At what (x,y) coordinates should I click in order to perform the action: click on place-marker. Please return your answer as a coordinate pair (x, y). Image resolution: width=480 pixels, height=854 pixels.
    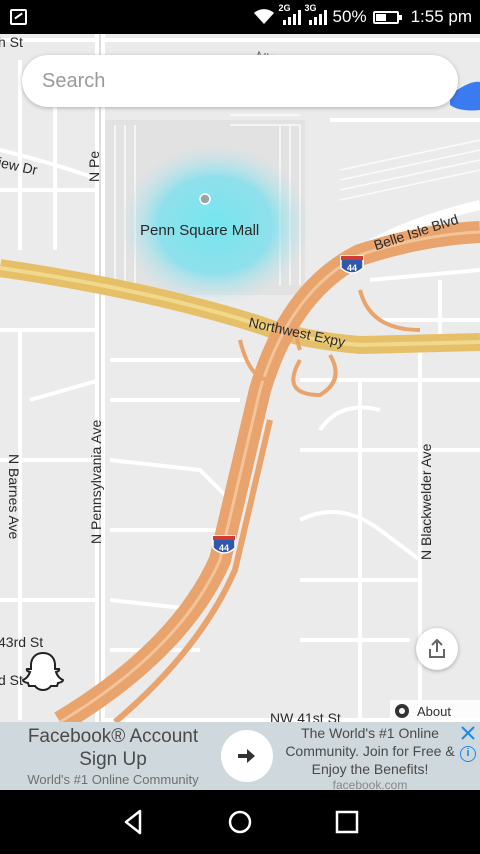
    Looking at the image, I should click on (205, 199).